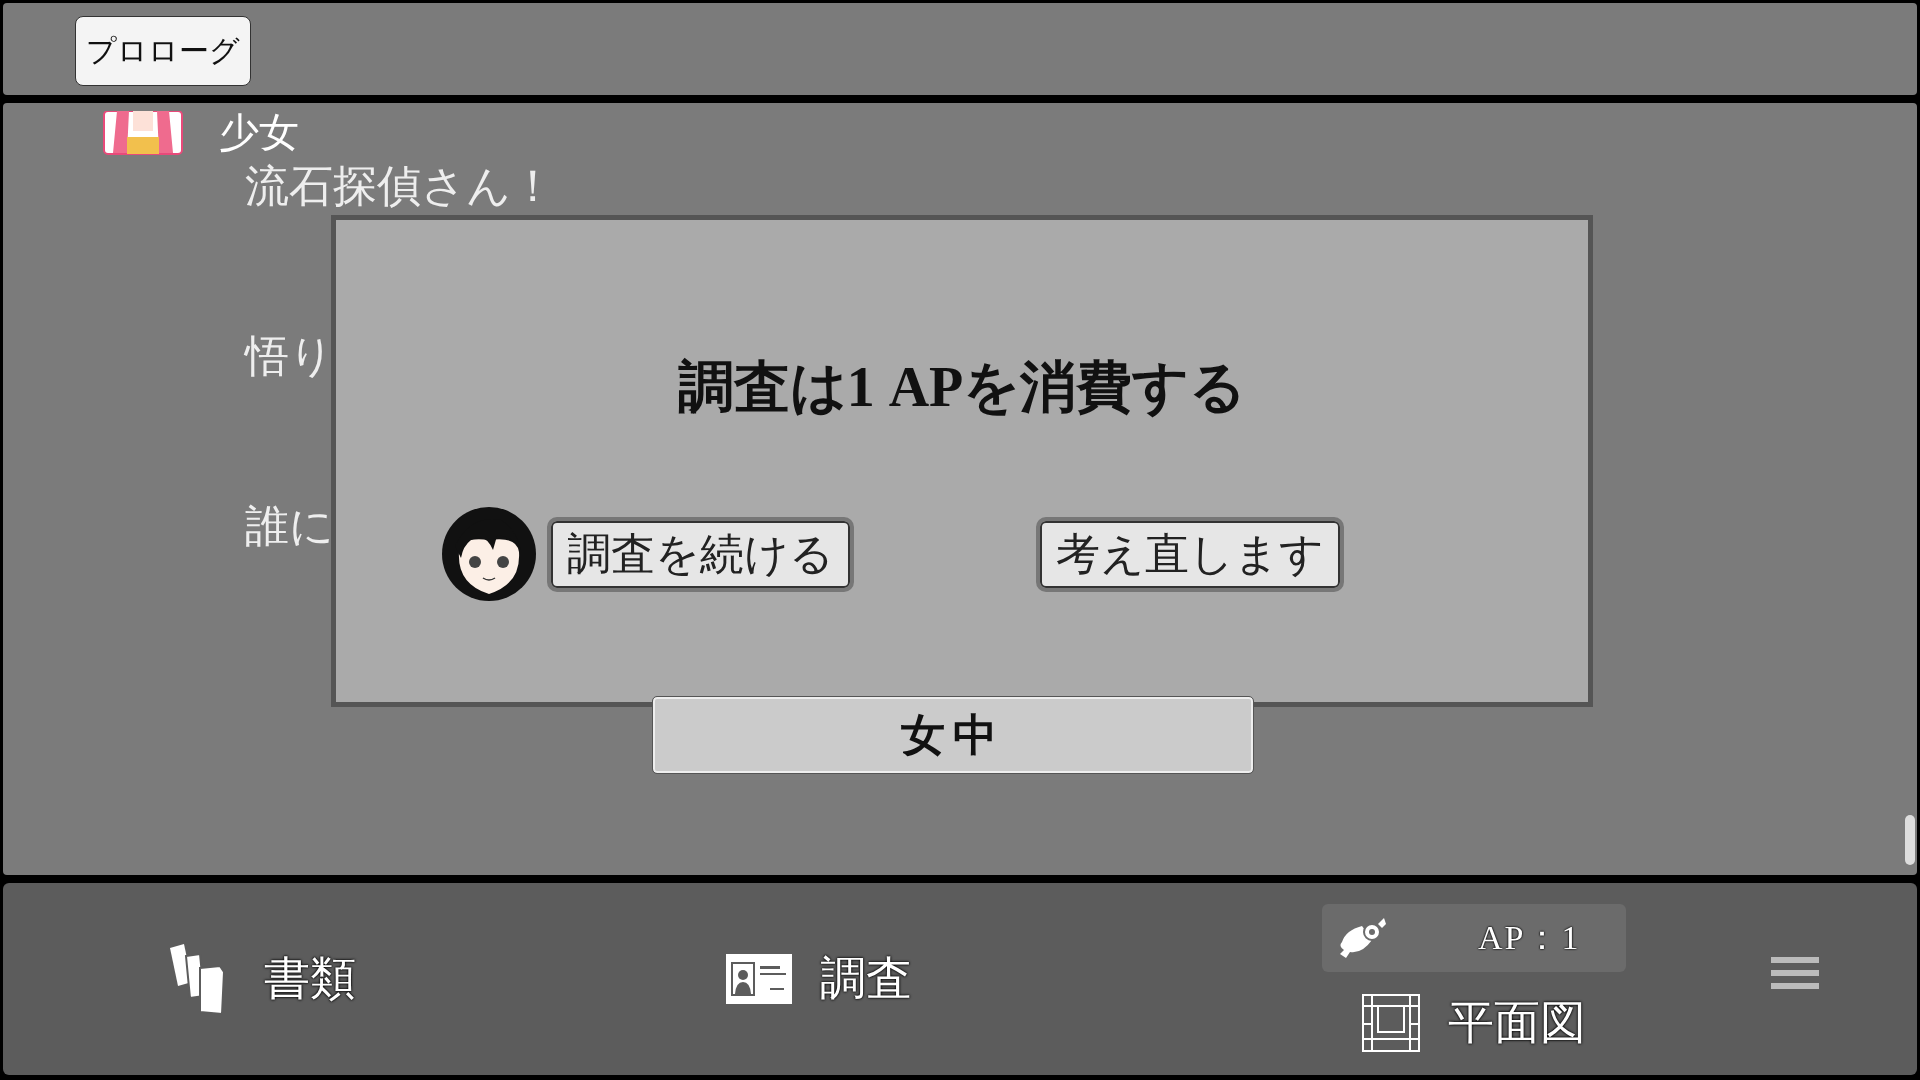 This screenshot has width=1920, height=1080. Describe the element at coordinates (1529, 938) in the screenshot. I see `ap-counter: AP：1` at that location.